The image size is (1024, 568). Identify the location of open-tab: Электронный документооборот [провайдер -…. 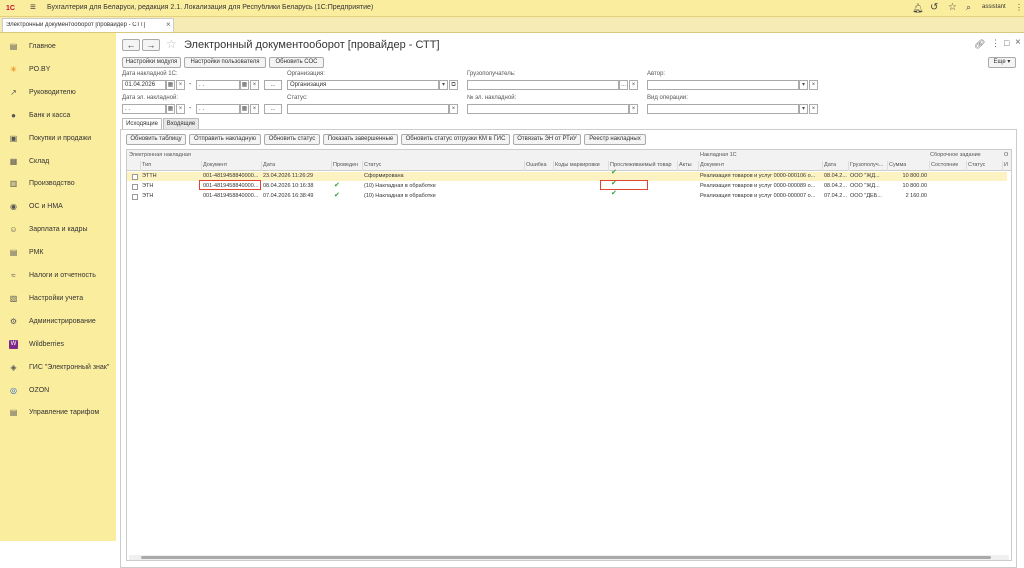
(88, 25).